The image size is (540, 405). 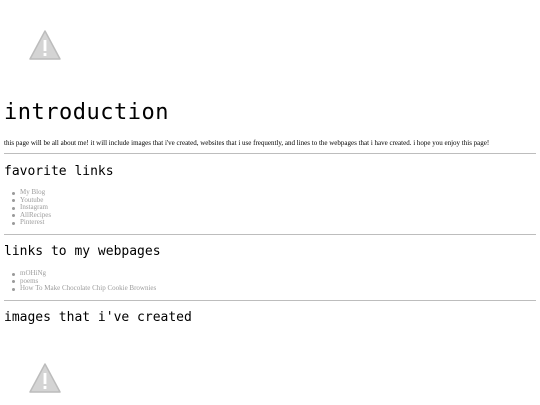 What do you see at coordinates (98, 317) in the screenshot?
I see `images-created-heading: images that i've created` at bounding box center [98, 317].